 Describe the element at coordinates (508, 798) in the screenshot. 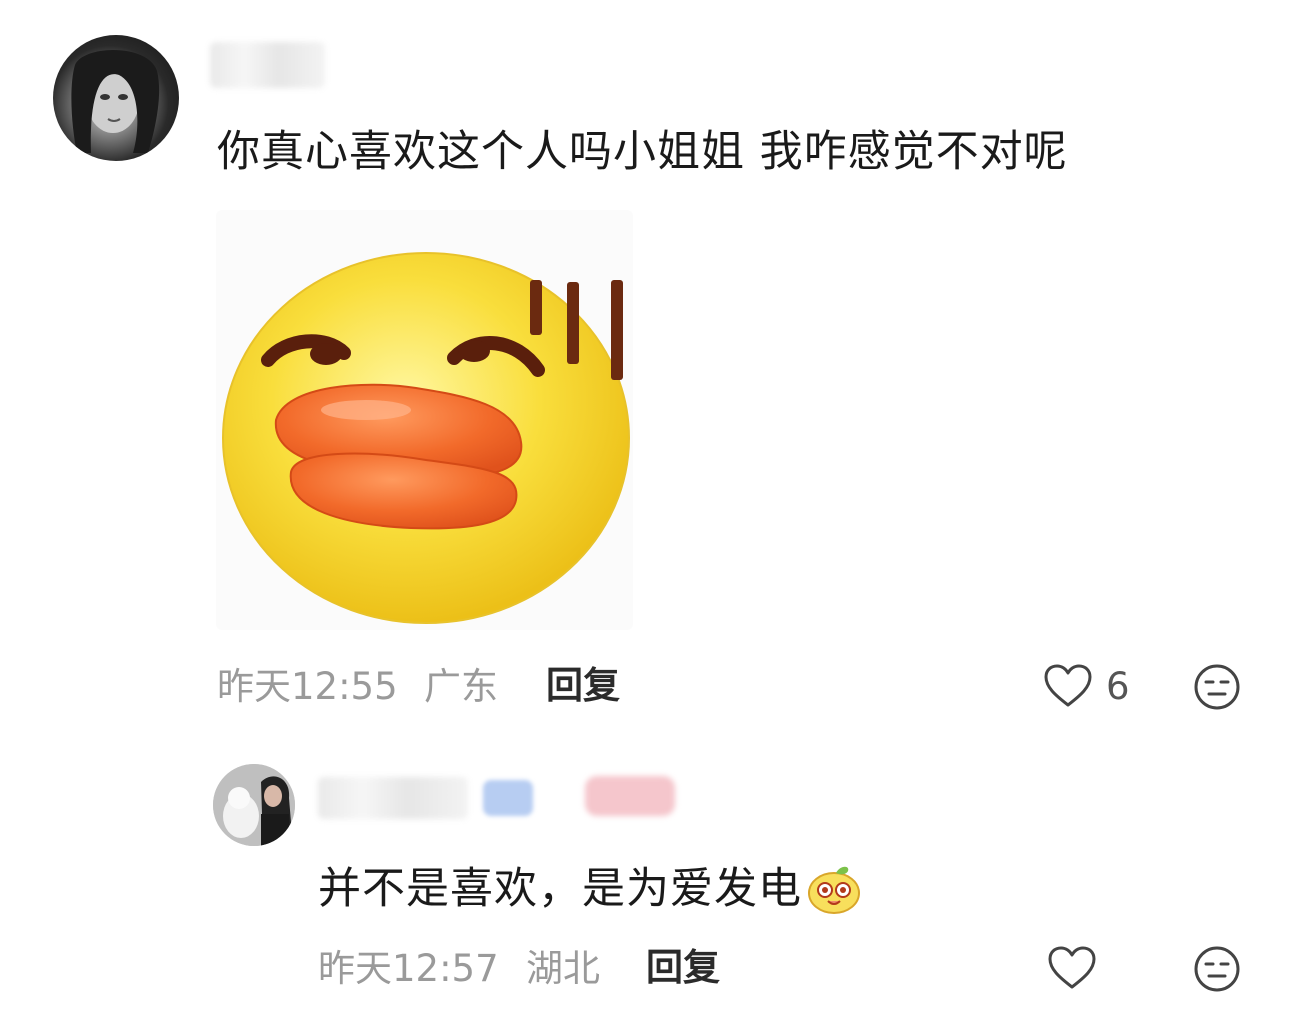

I see `level-badge` at that location.